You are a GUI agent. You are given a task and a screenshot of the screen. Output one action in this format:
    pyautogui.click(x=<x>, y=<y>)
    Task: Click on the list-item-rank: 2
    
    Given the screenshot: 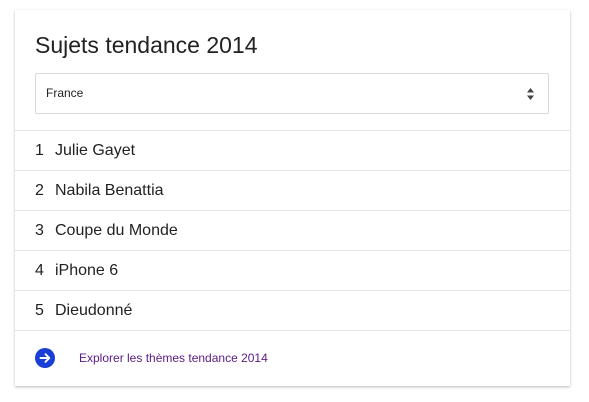 What is the action you would take?
    pyautogui.click(x=39, y=190)
    